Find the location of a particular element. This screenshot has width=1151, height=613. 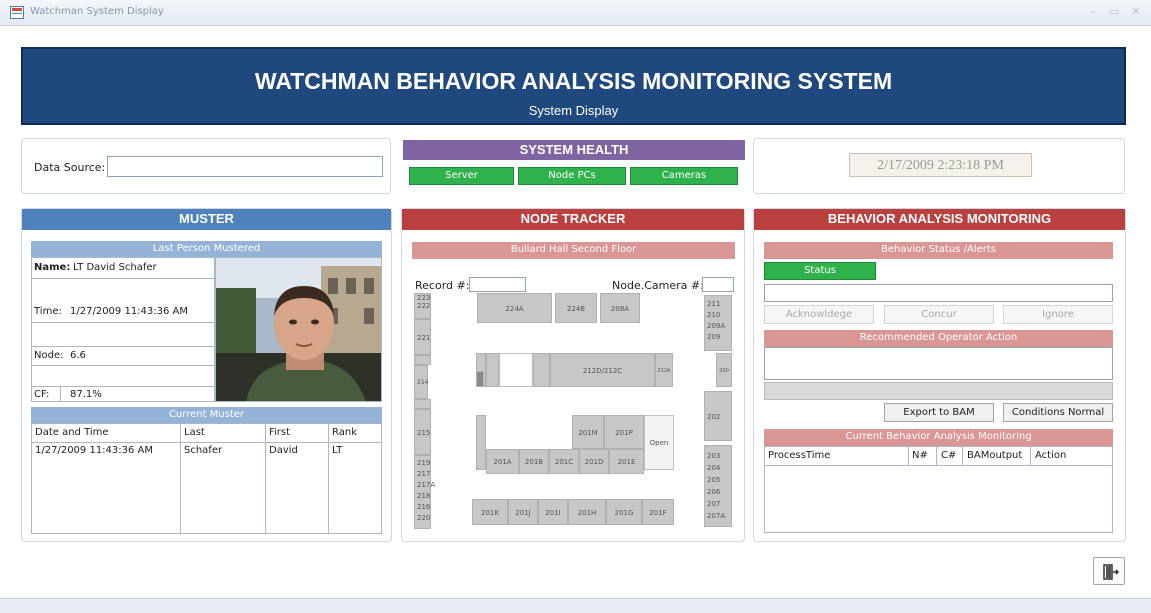

room-label: 209 is located at coordinates (714, 337).